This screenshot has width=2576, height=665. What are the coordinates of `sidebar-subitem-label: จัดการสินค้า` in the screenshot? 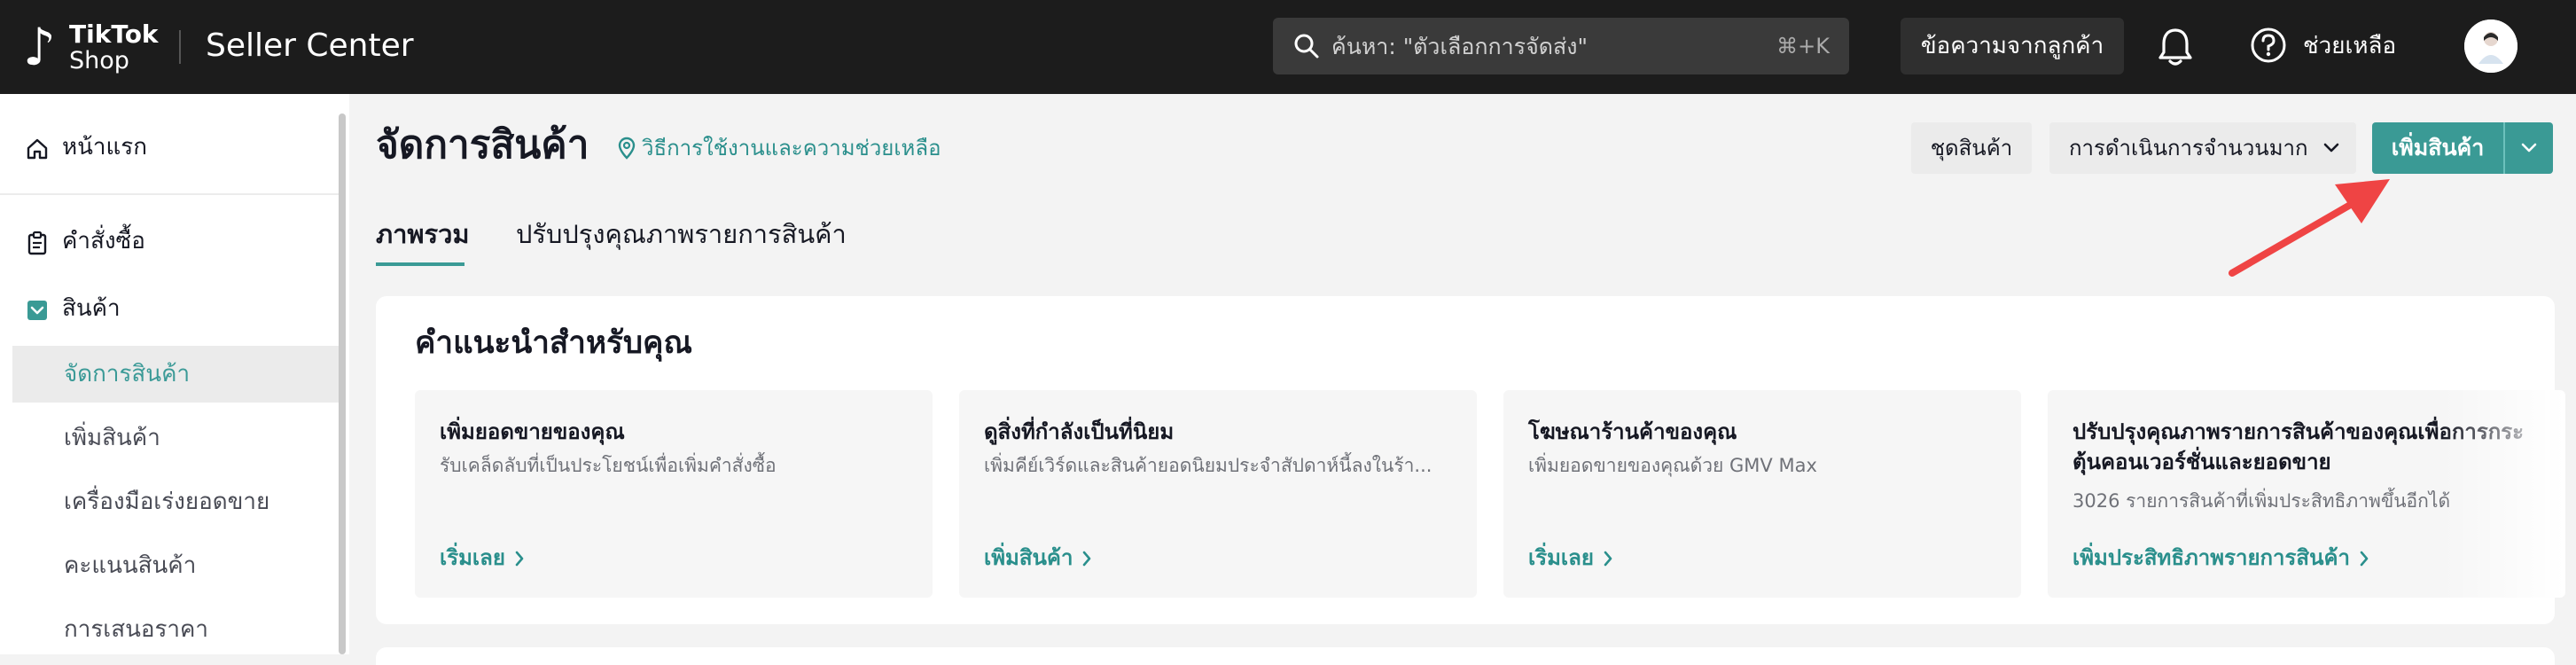 It's located at (128, 374).